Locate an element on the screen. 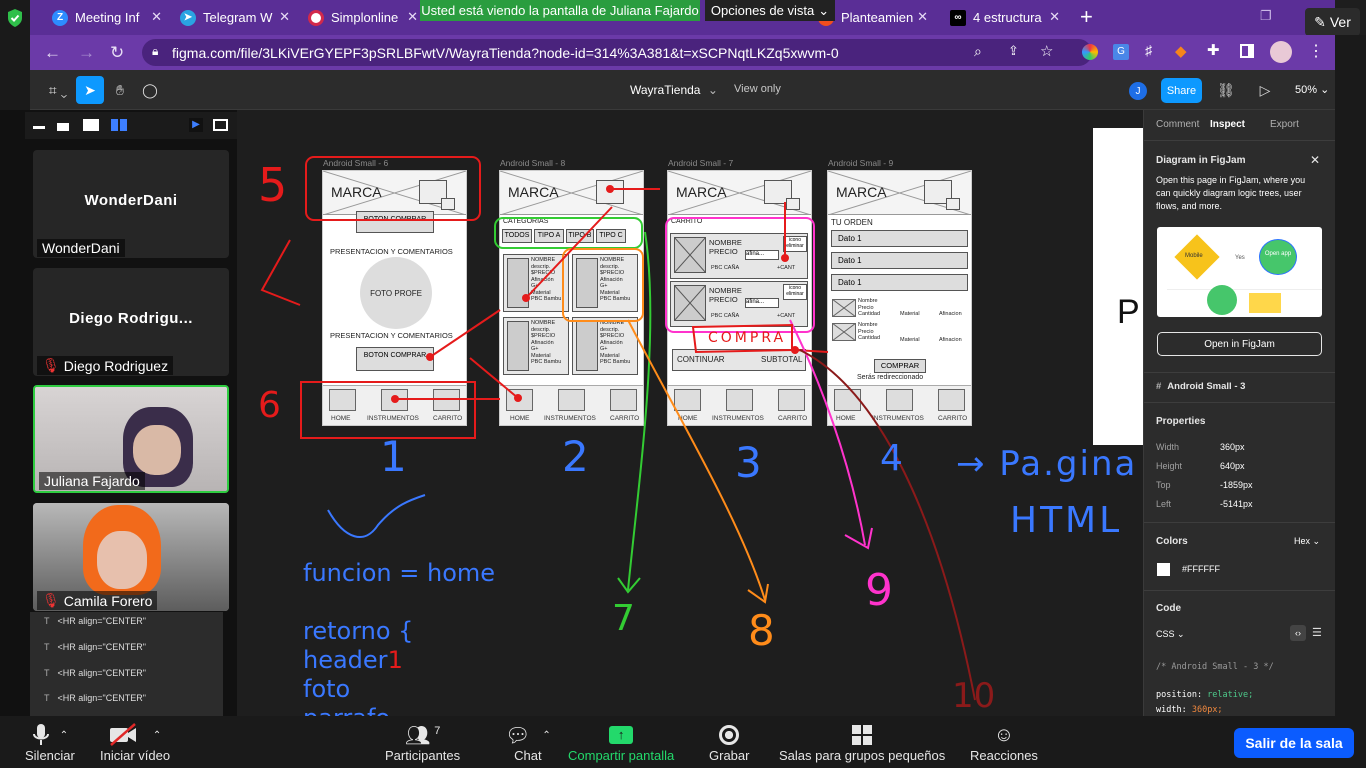  gallery-layout-icon is located at coordinates (119, 125).